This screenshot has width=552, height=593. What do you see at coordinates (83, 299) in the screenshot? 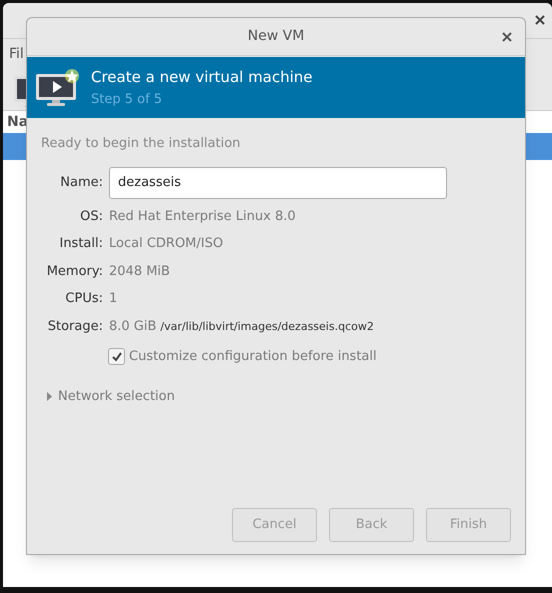
I see `field-label: CPUs:` at bounding box center [83, 299].